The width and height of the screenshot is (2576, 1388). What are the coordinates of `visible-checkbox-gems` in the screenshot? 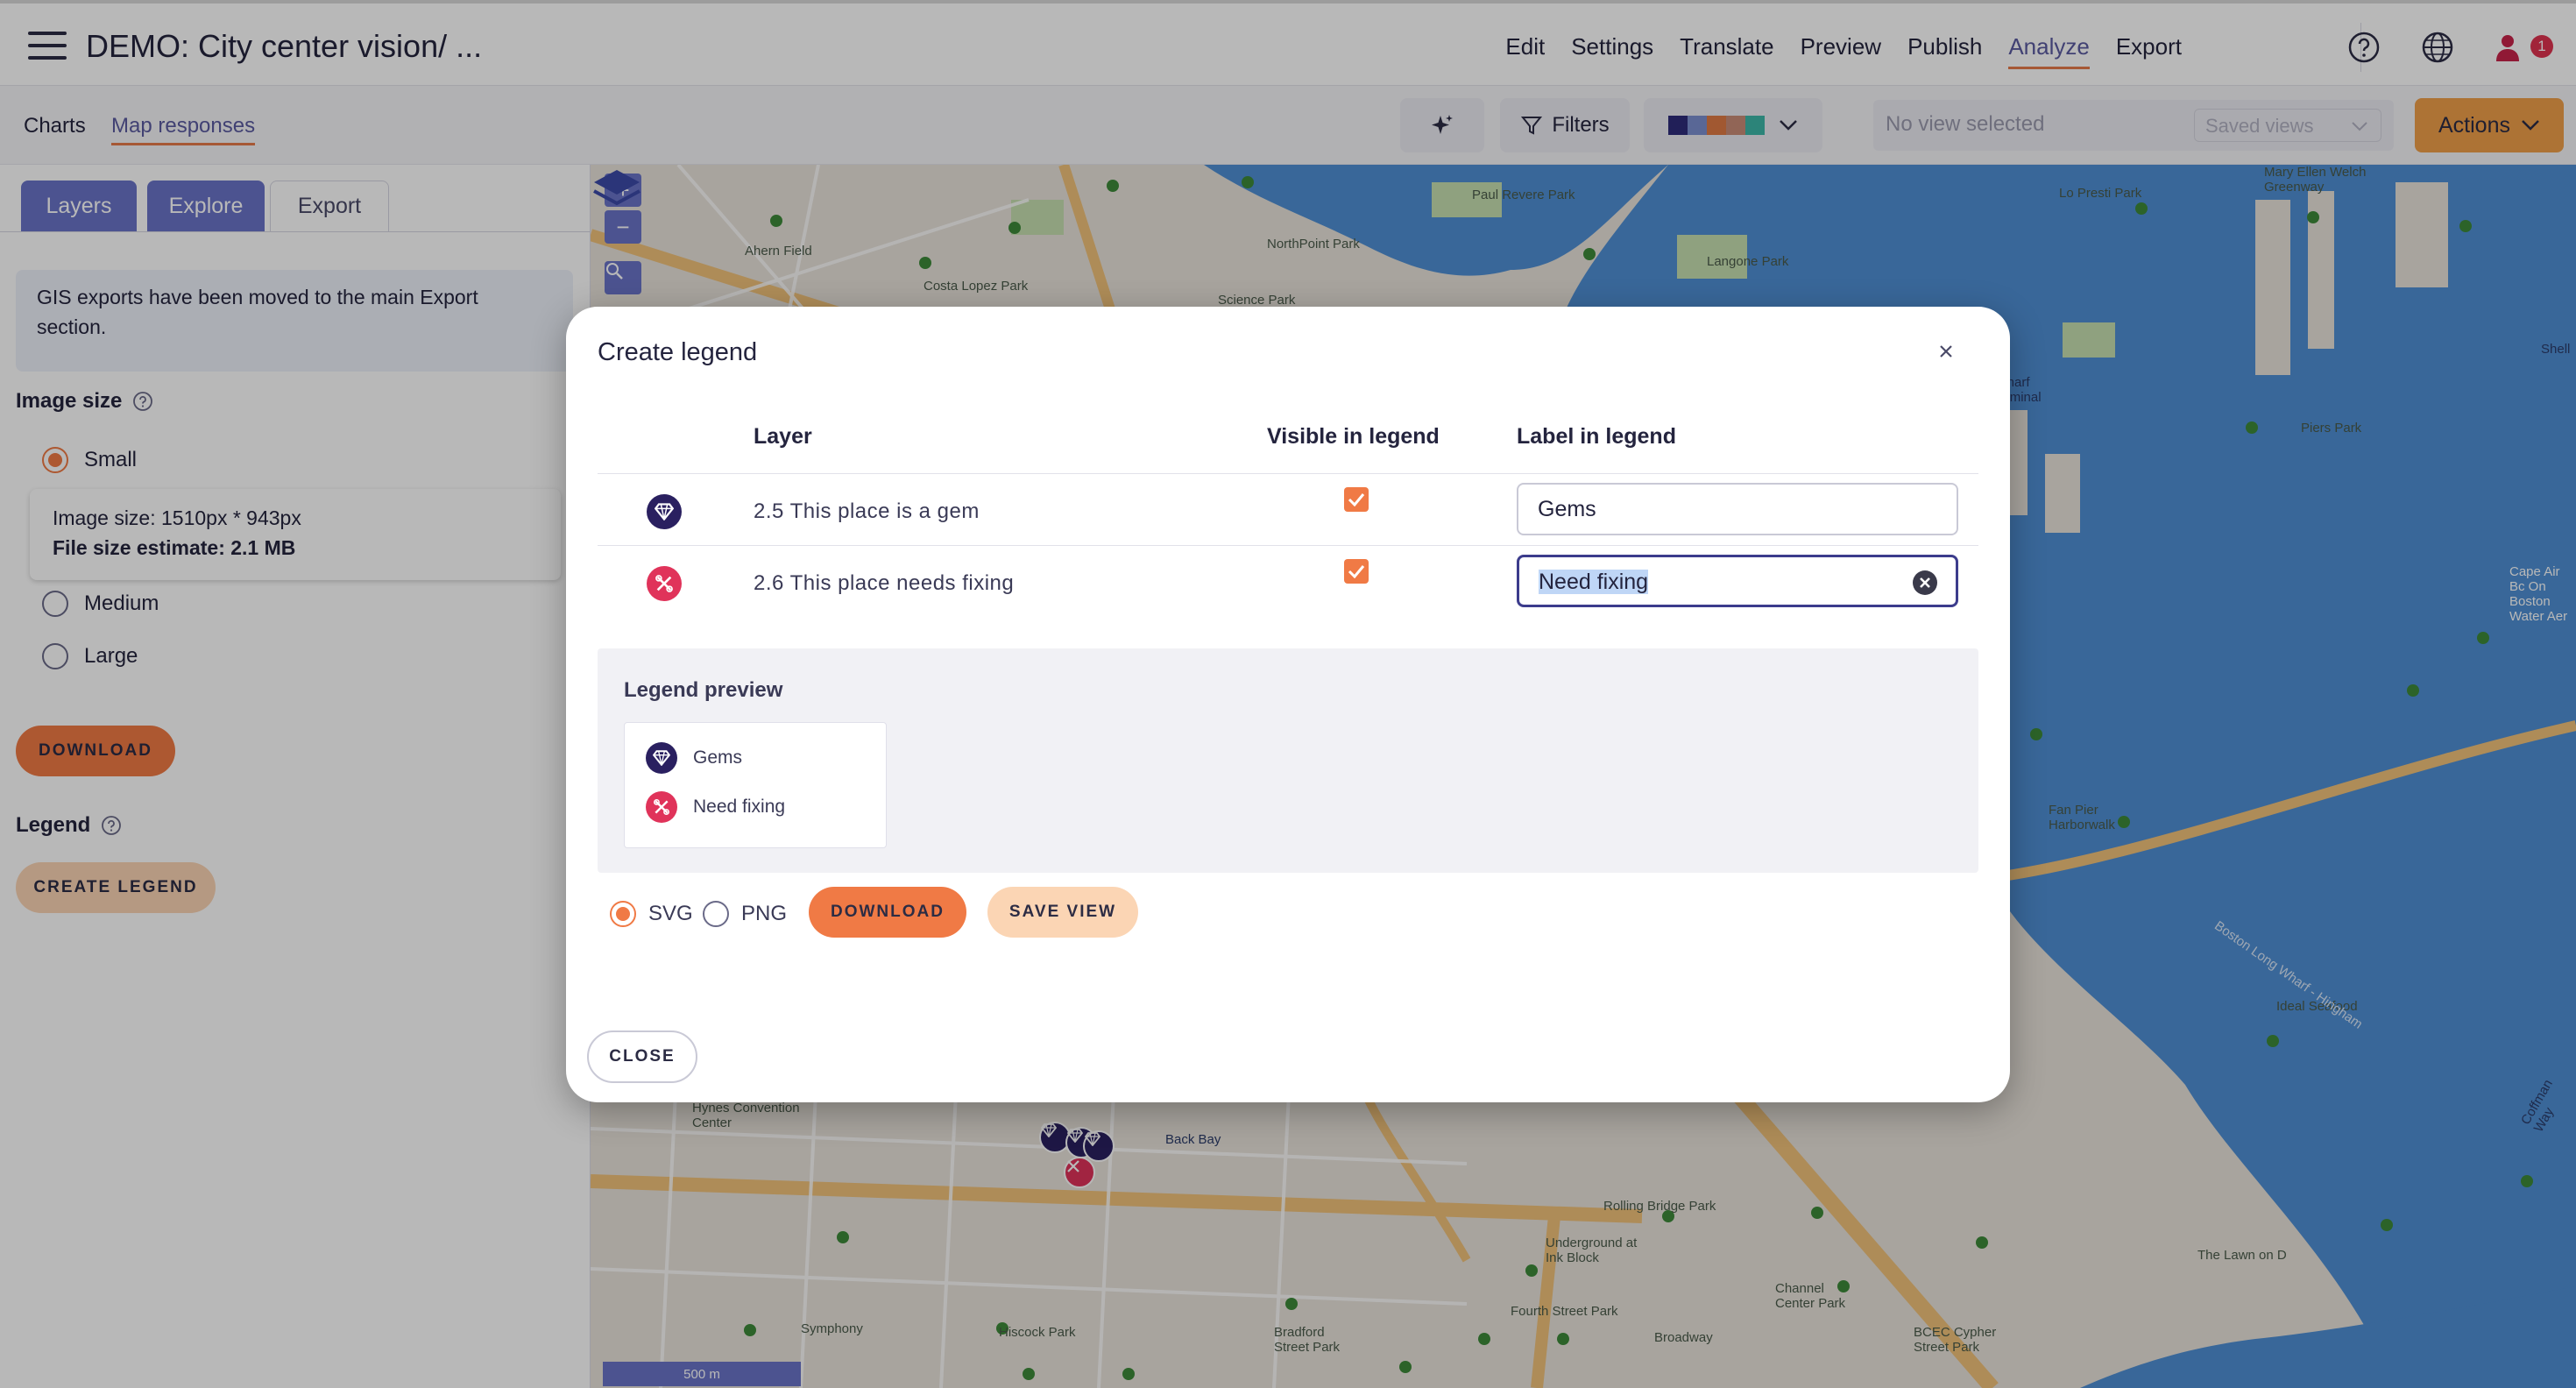 It's located at (1356, 500).